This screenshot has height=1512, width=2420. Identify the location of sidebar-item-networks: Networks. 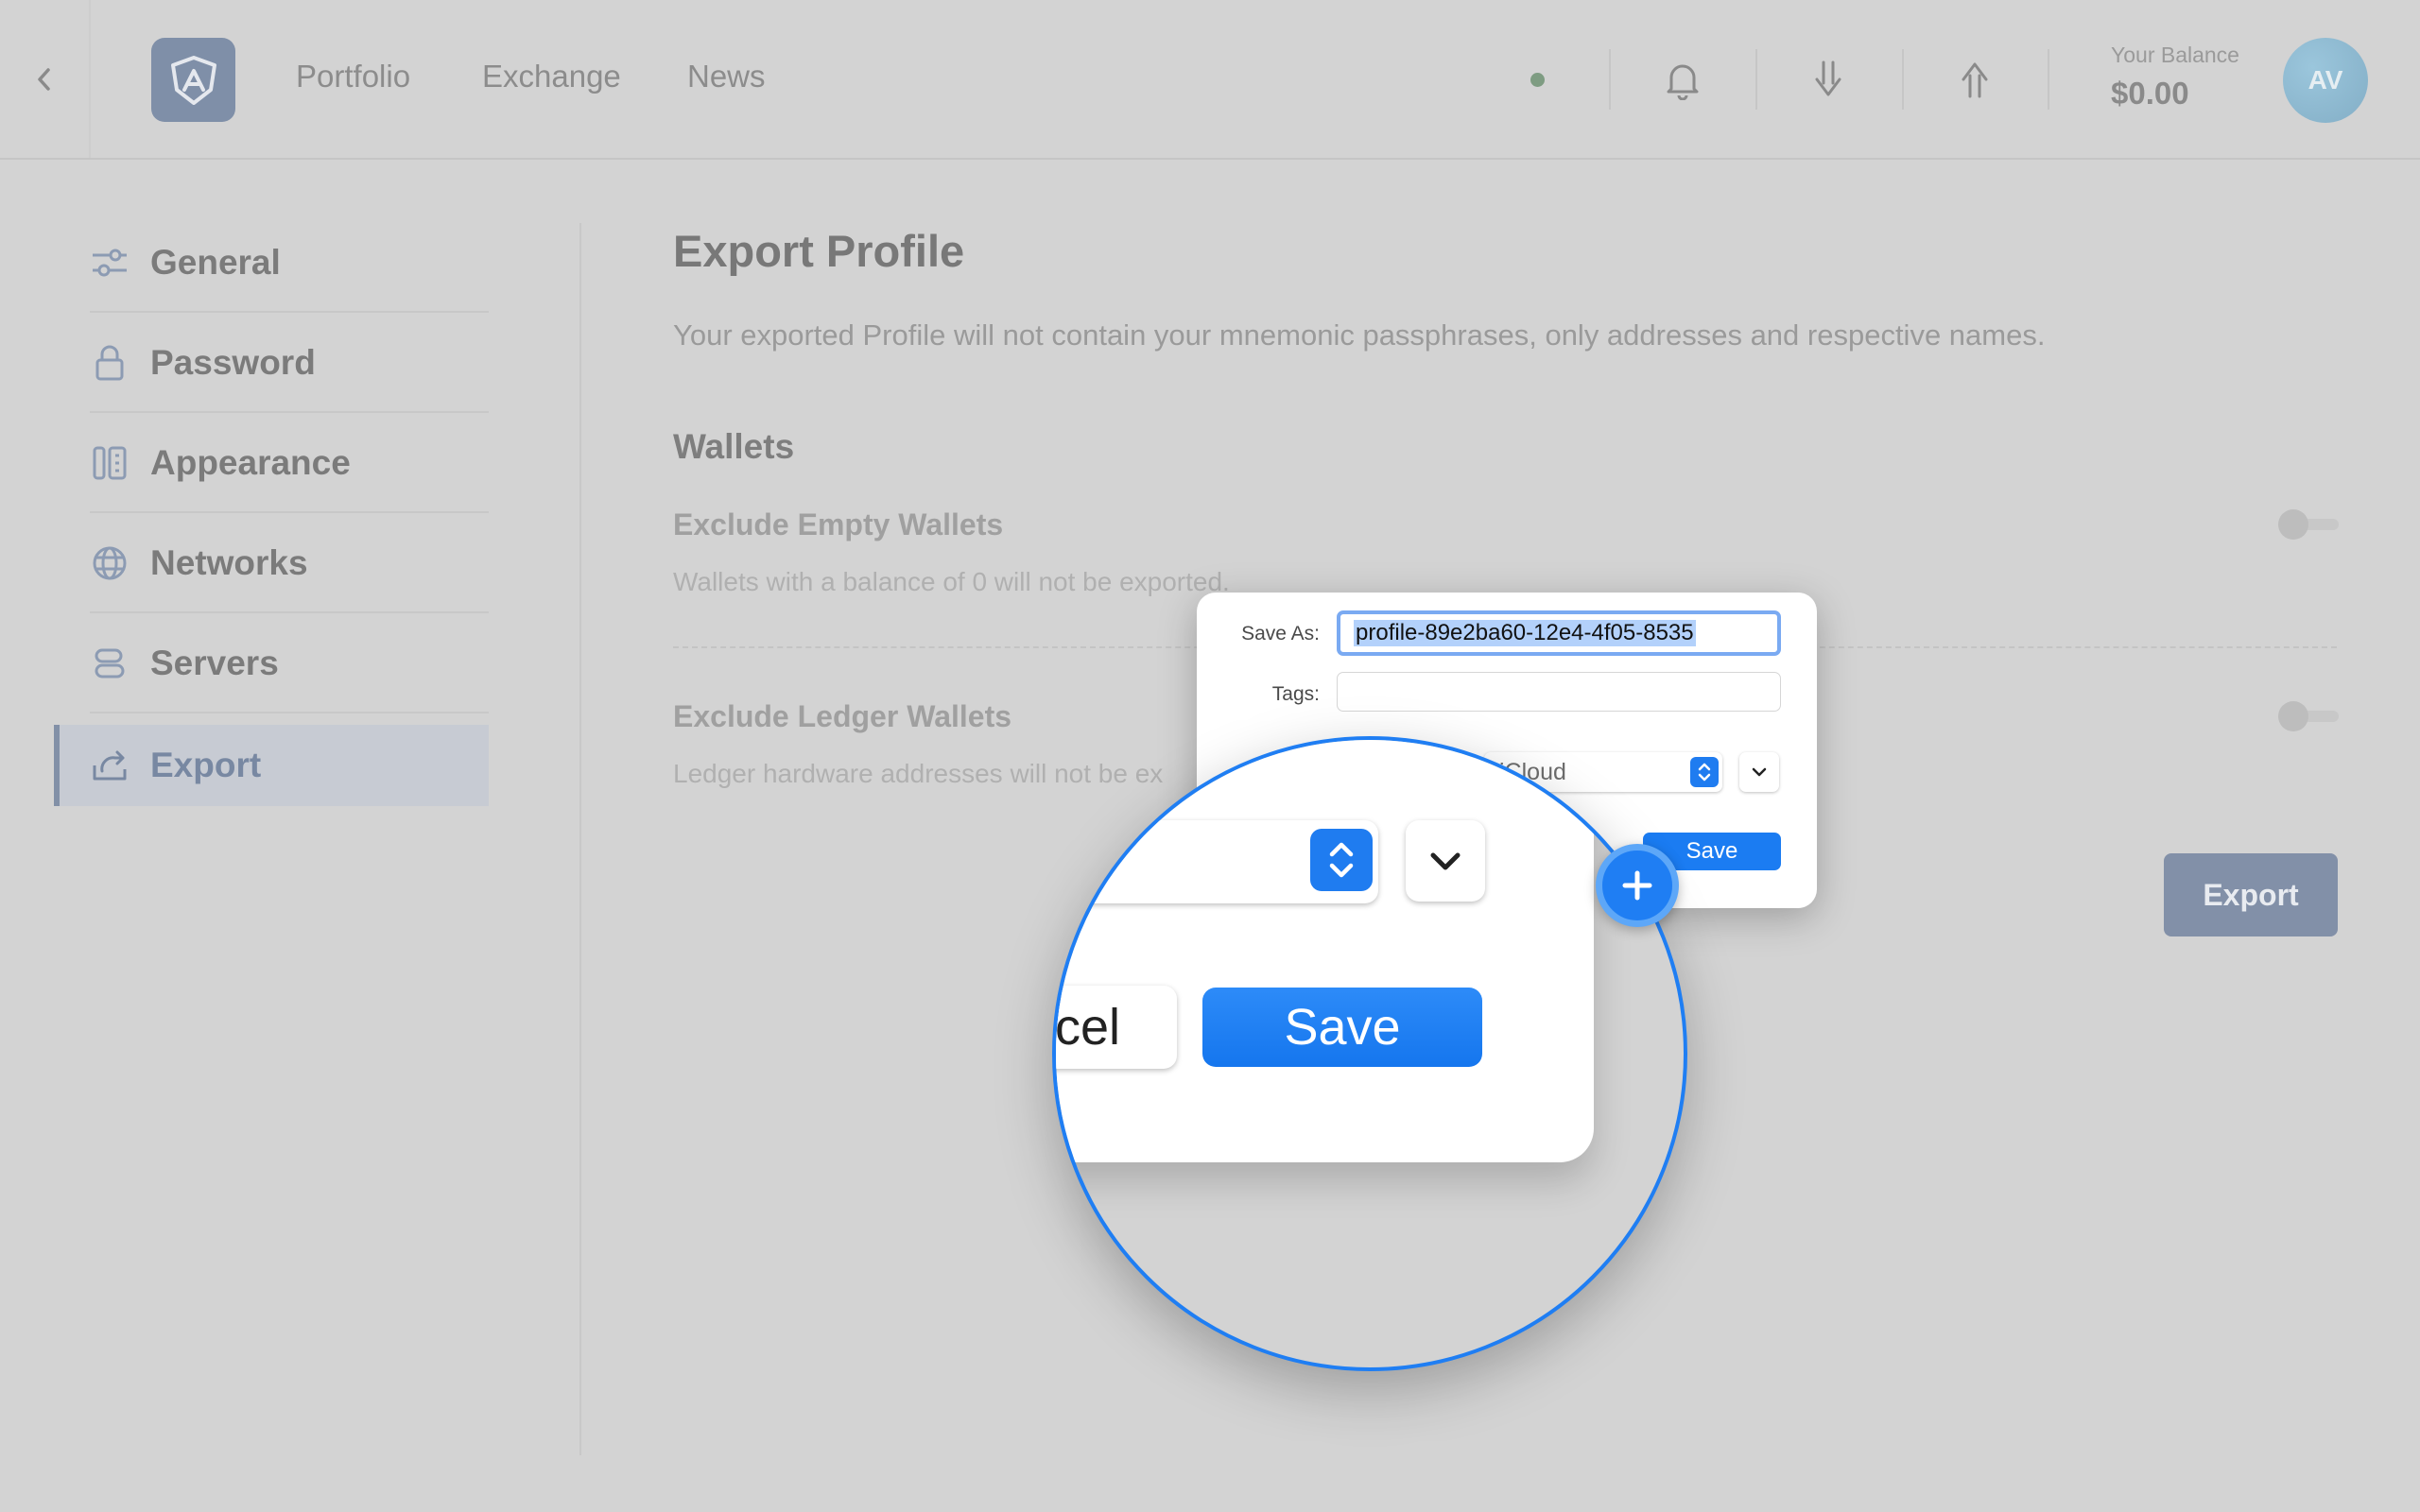
(289, 564).